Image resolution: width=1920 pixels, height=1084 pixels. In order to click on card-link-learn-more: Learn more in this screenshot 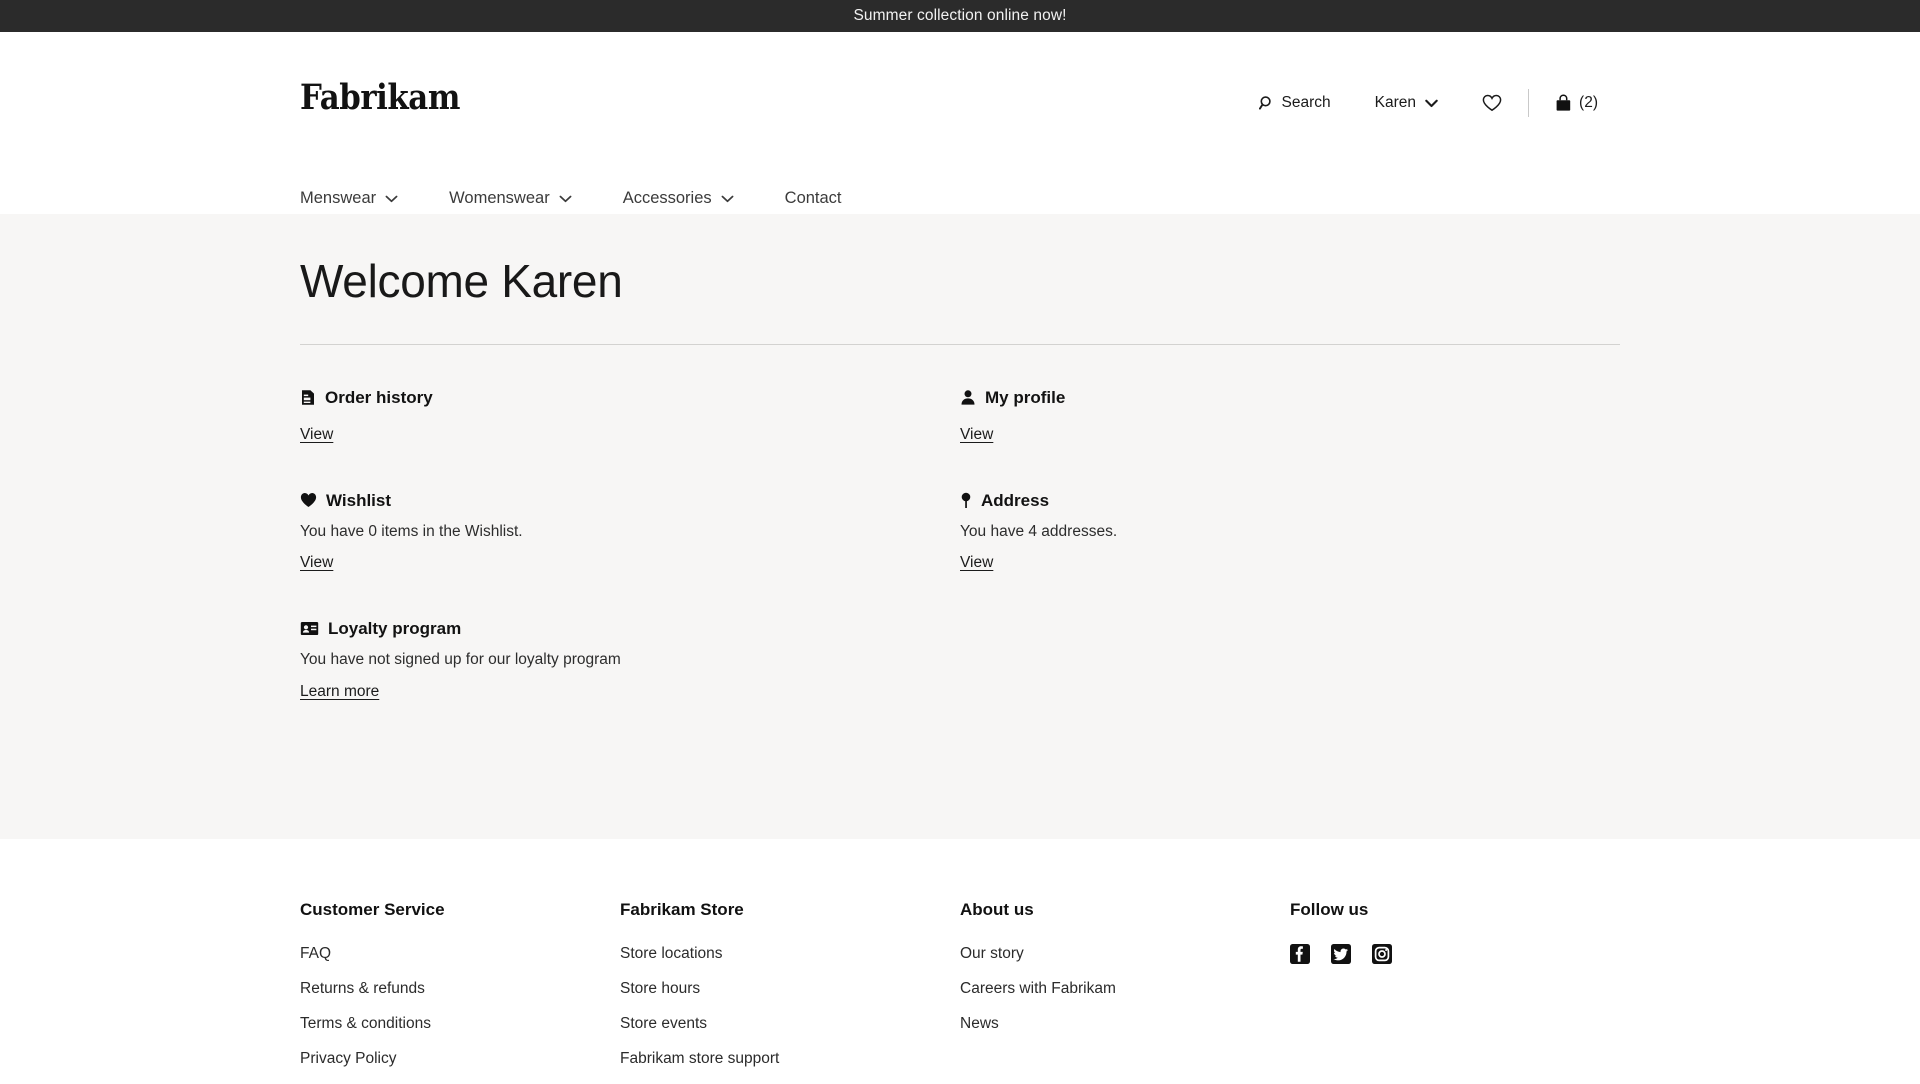, I will do `click(339, 692)`.